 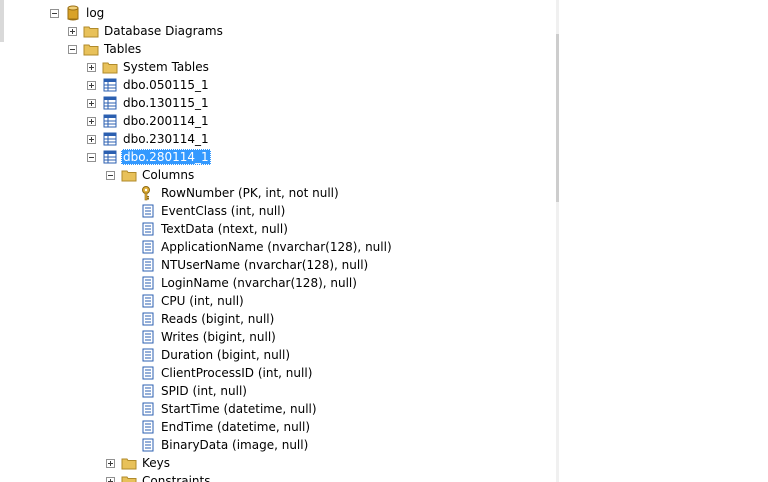 What do you see at coordinates (166, 157) in the screenshot?
I see `tree-node-label-selected: dbo.280114_1` at bounding box center [166, 157].